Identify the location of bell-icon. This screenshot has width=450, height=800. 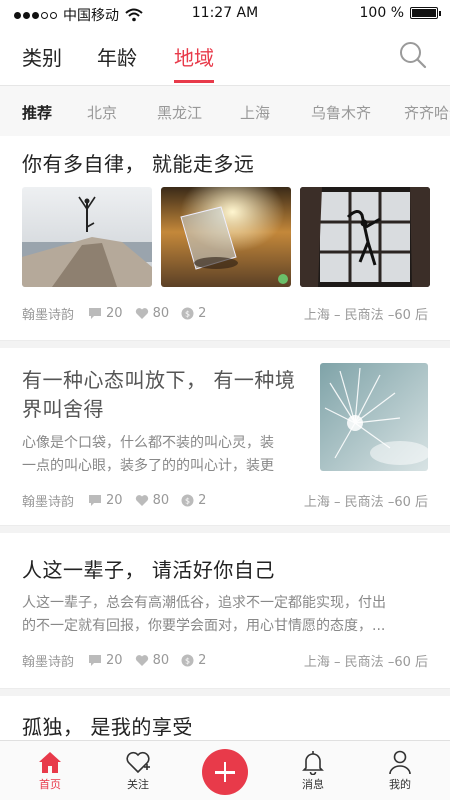
(313, 763).